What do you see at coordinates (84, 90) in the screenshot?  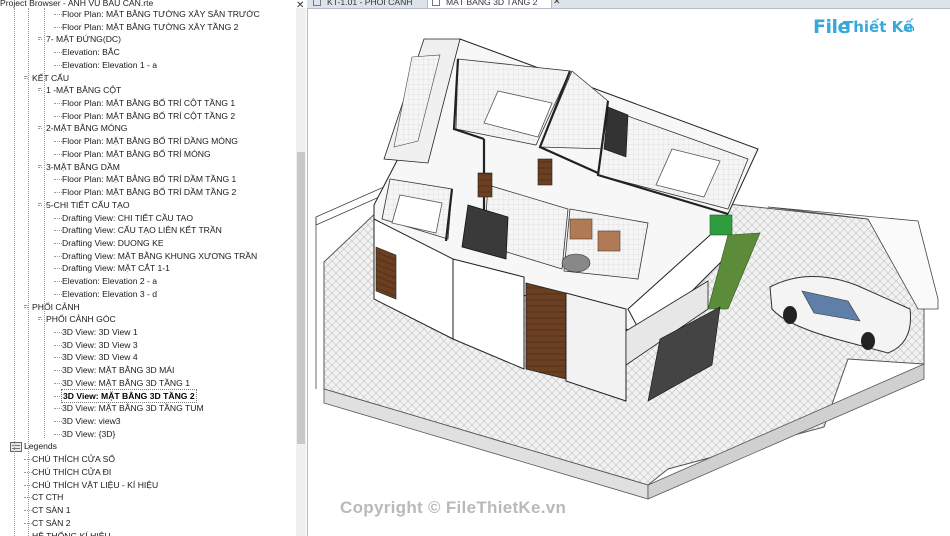 I see `tree-node-label: 1 -MẶT BẰNG CỘT` at bounding box center [84, 90].